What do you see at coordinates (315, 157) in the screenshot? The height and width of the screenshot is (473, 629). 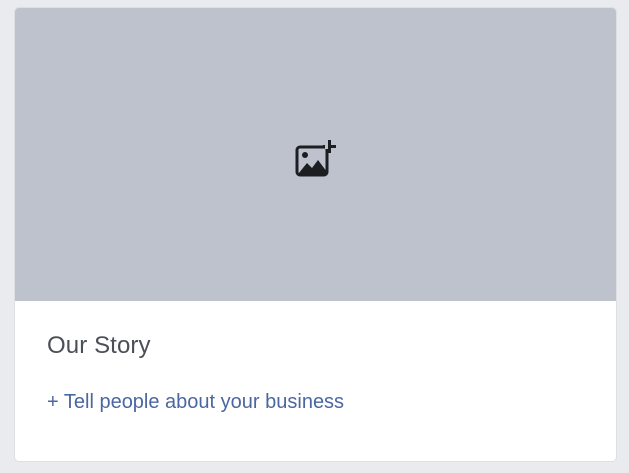 I see `add-photo-icon` at bounding box center [315, 157].